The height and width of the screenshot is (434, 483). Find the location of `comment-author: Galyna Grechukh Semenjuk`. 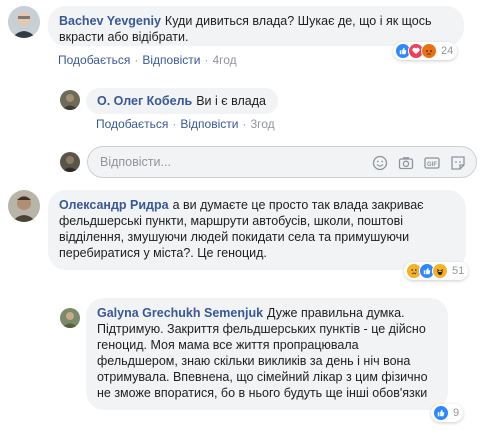

comment-author: Galyna Grechukh Semenjuk is located at coordinates (180, 313).